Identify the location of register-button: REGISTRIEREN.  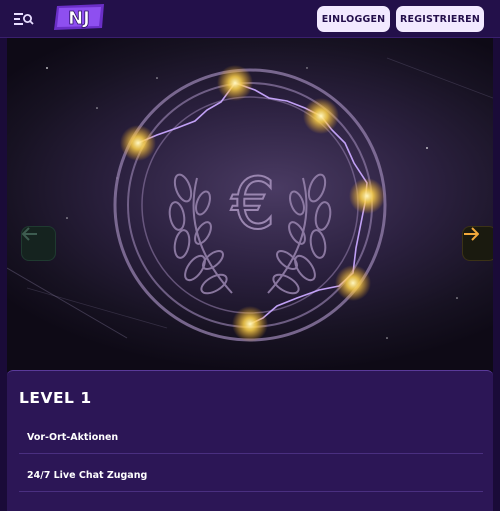
(440, 19).